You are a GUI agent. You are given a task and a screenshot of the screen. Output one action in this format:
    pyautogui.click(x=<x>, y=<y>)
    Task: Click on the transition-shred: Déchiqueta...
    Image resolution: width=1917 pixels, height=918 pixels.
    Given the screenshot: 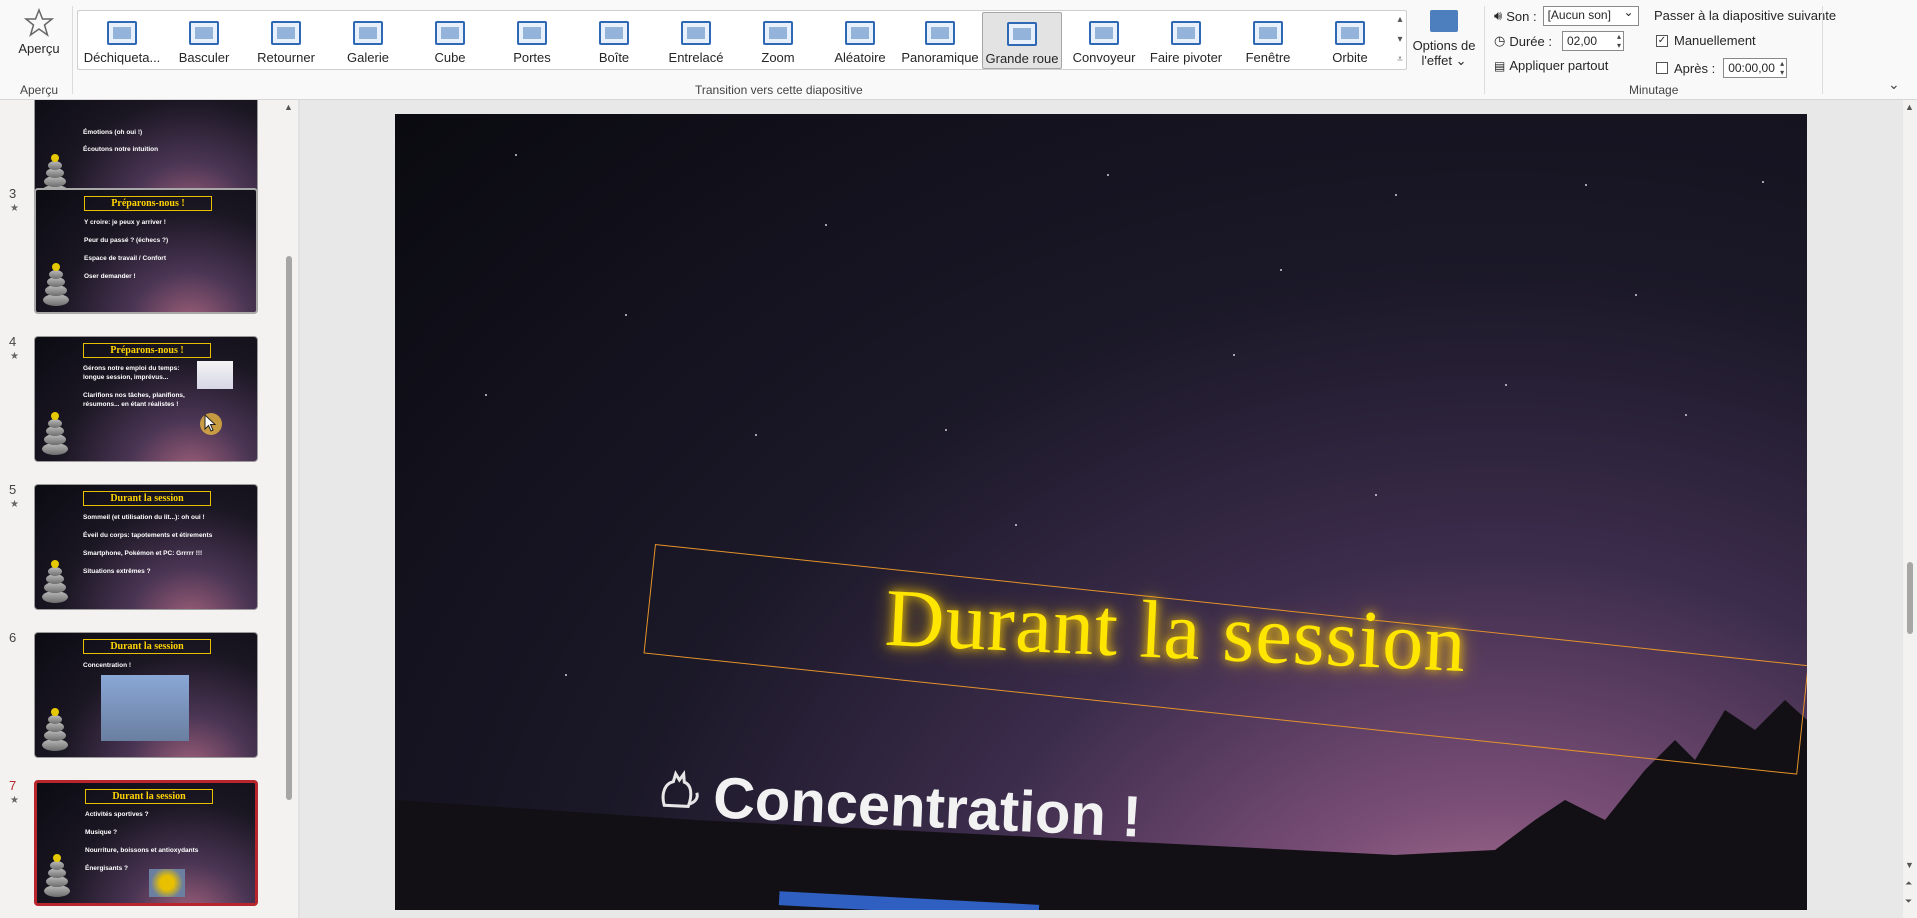 What is the action you would take?
    pyautogui.click(x=122, y=40)
    